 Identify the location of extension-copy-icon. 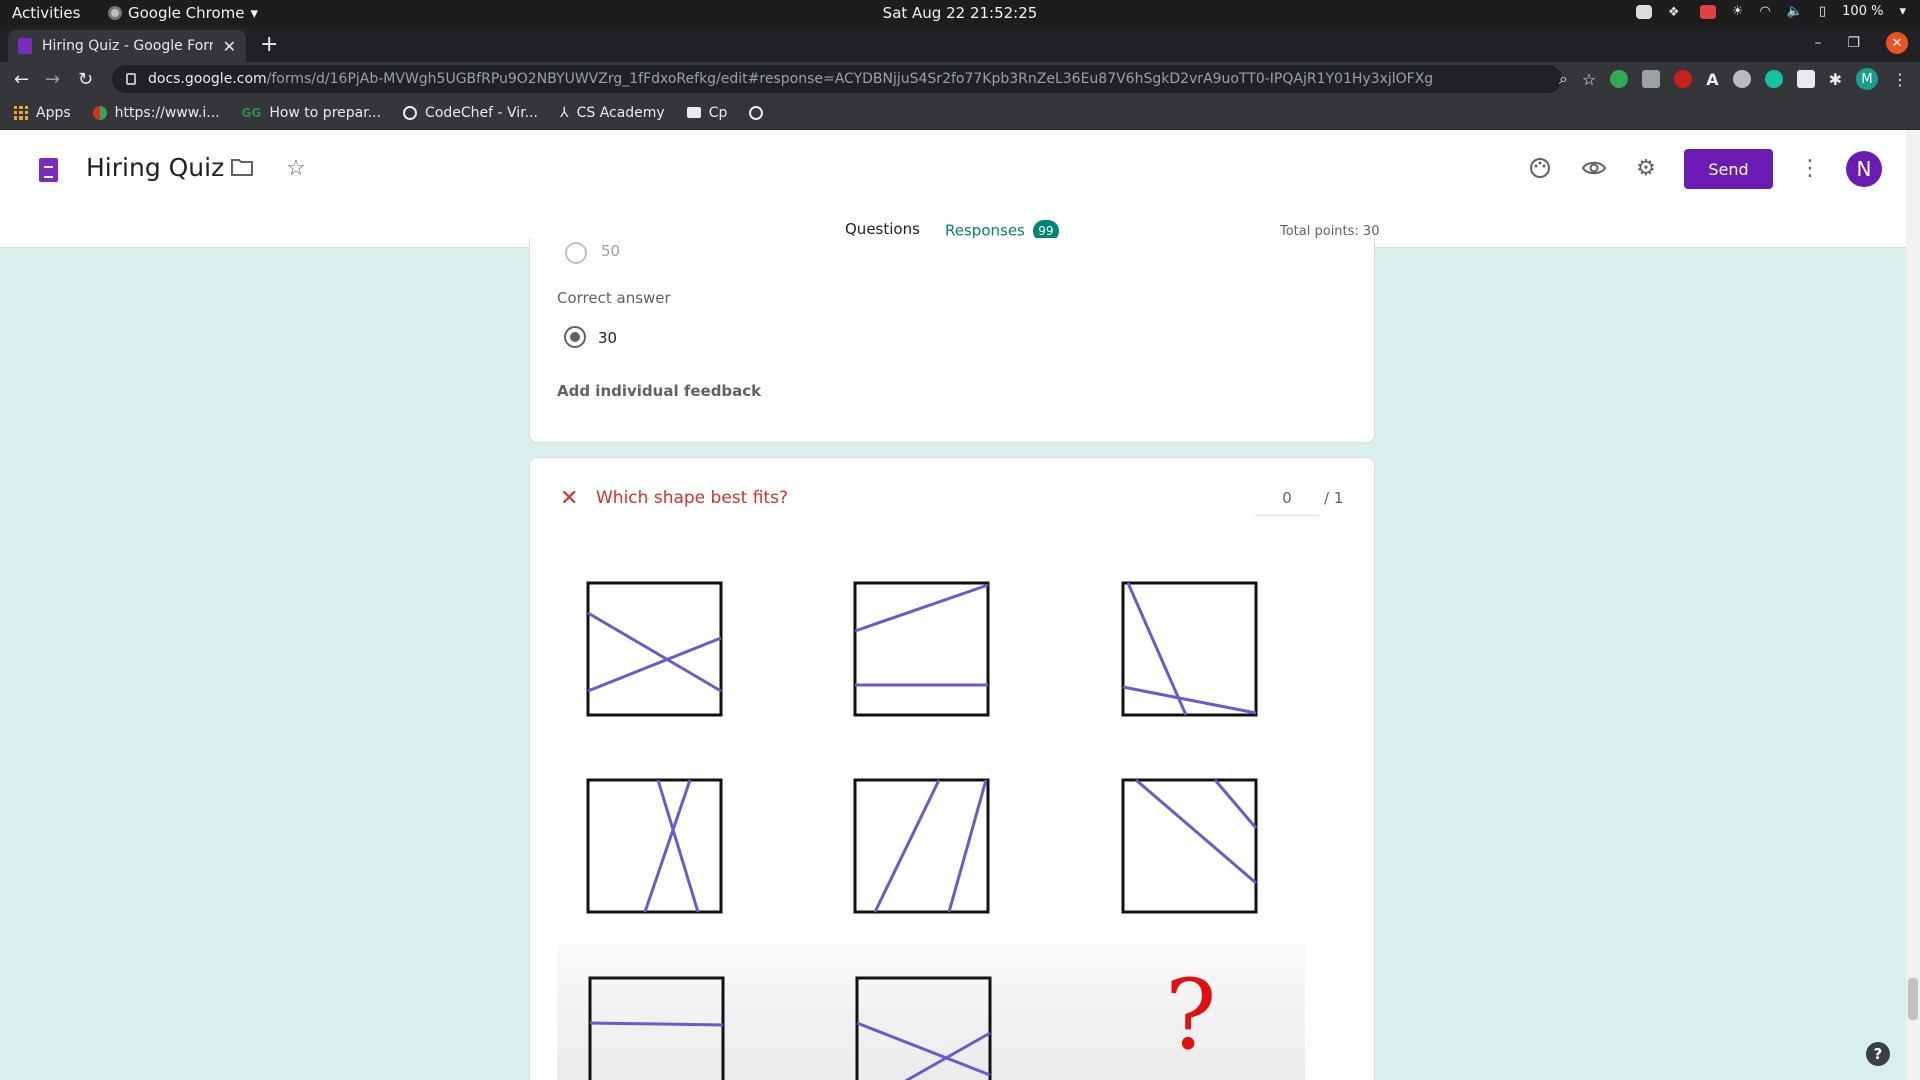
(1651, 79).